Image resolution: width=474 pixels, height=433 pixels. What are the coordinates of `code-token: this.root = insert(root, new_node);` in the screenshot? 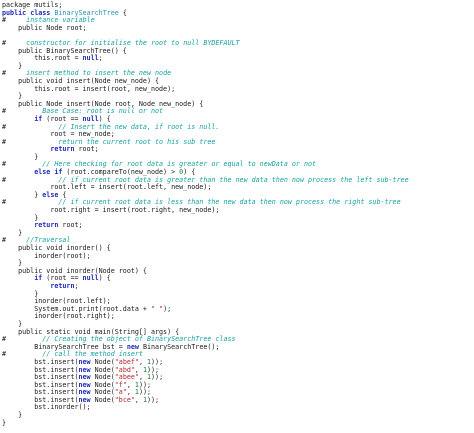 It's located at (89, 88).